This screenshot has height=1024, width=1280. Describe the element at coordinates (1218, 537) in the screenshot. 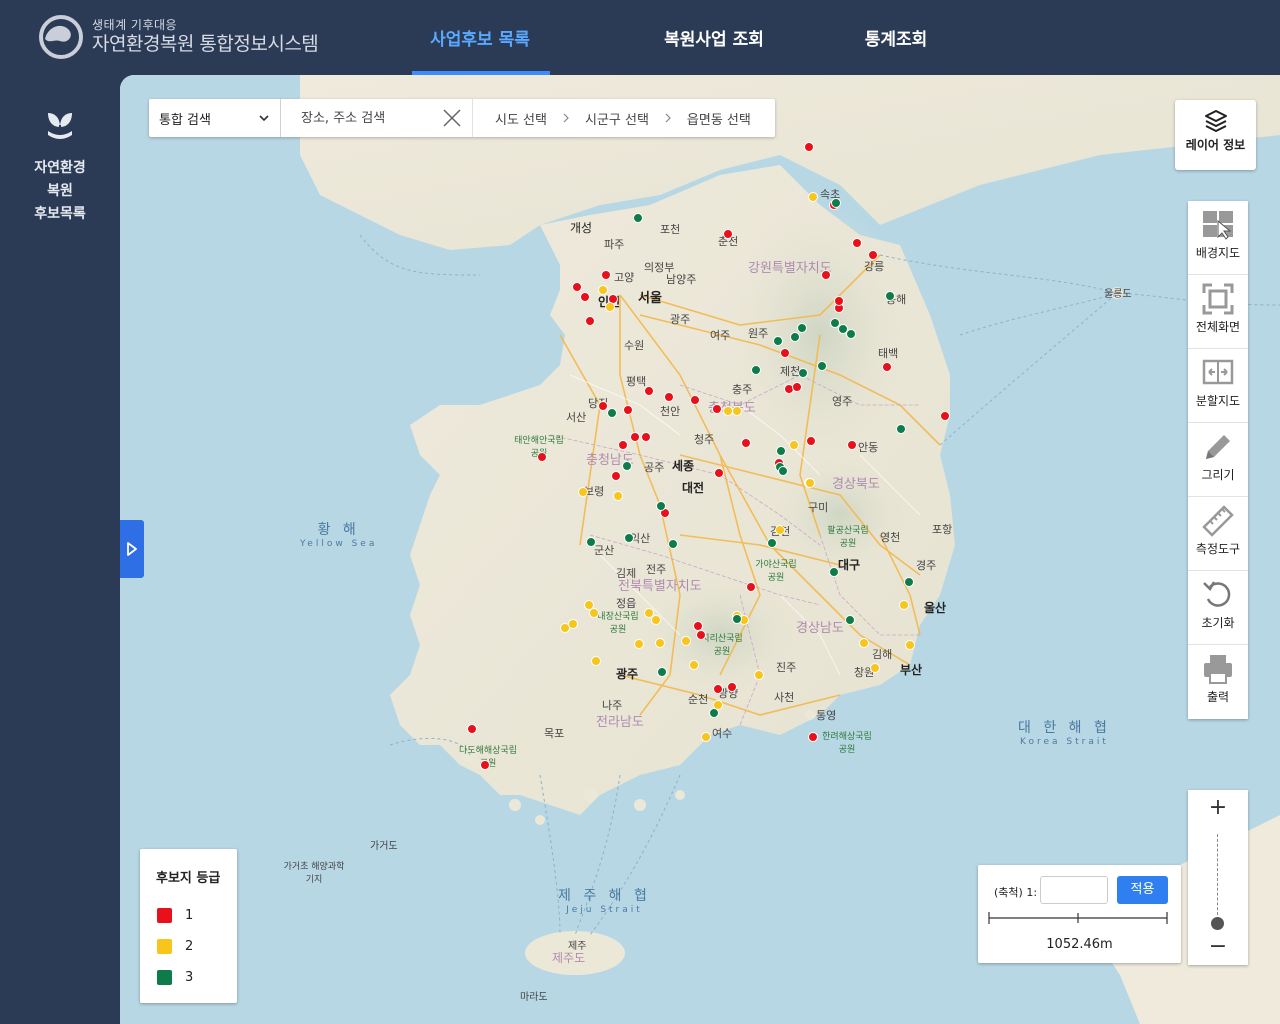

I see `tool-measure: 측정도구` at that location.